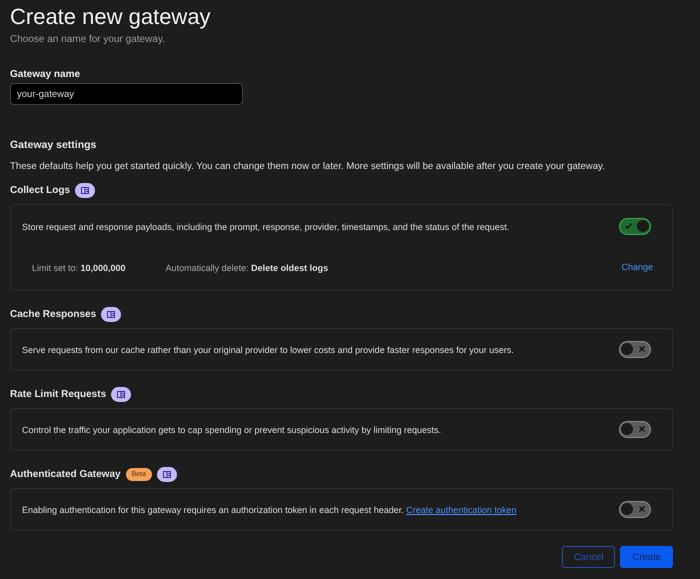 This screenshot has width=700, height=579. Describe the element at coordinates (111, 17) in the screenshot. I see `page-title: Create new gateway` at that location.